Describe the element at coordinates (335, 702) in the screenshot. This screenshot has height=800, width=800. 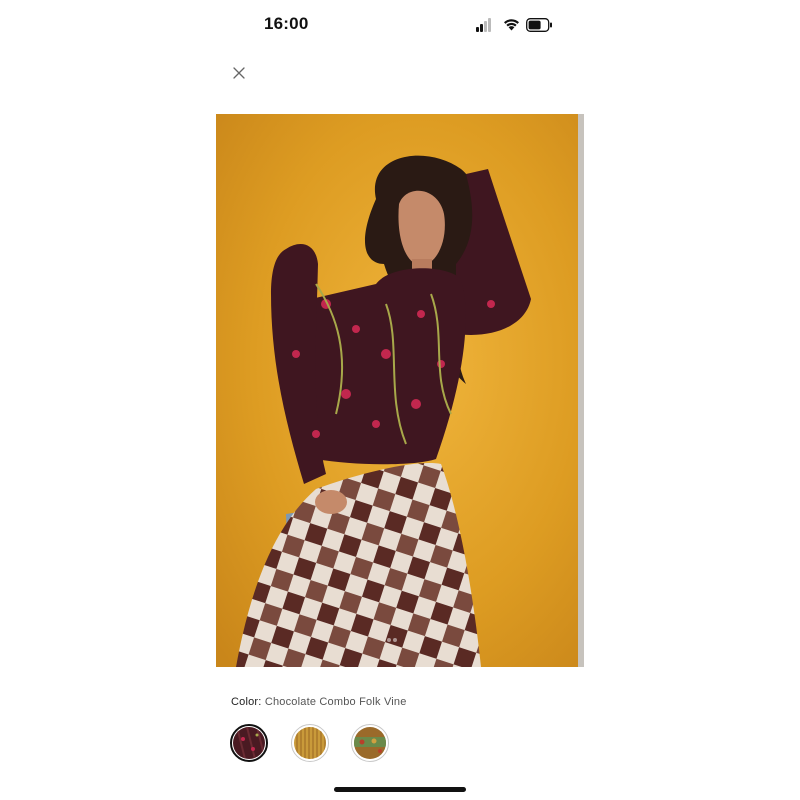
I see `color-label-value: Chocolate Combo Folk Vine` at that location.